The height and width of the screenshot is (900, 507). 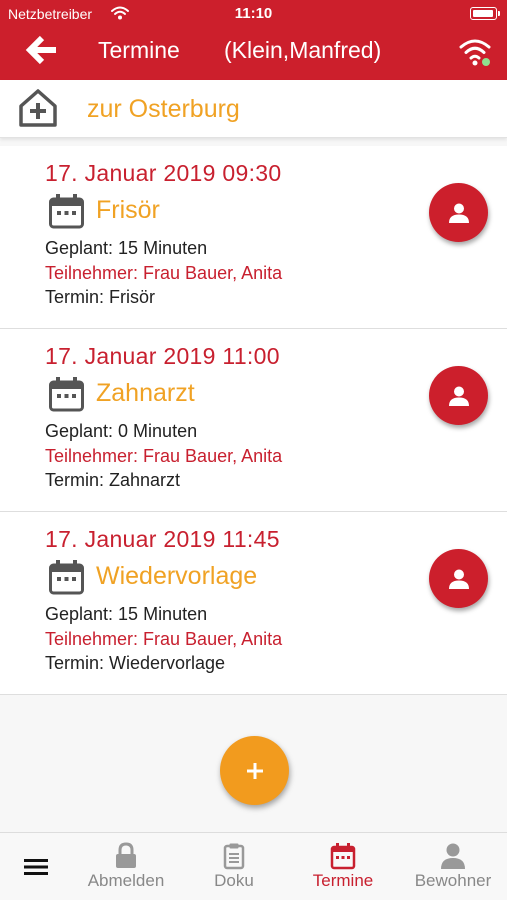 What do you see at coordinates (234, 856) in the screenshot?
I see `clipboard-icon` at bounding box center [234, 856].